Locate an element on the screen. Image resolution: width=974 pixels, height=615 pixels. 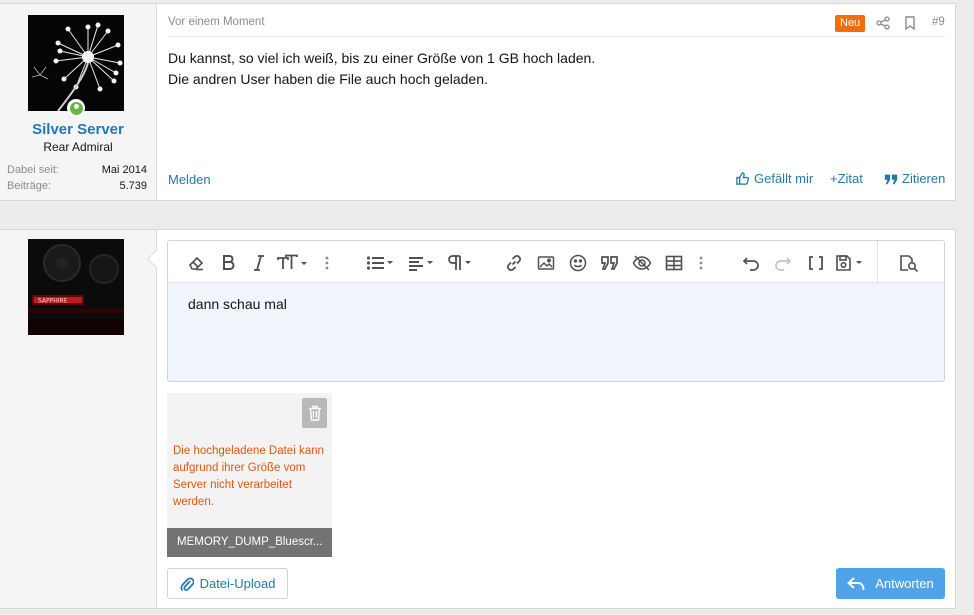
delete-attachment-button is located at coordinates (314, 413).